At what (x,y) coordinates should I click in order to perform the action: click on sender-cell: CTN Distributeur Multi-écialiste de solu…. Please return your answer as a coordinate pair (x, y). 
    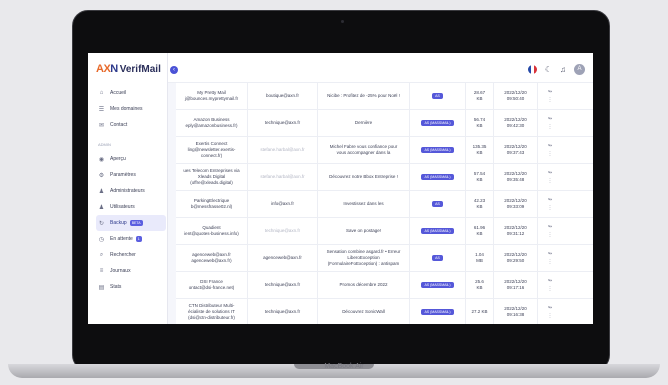
    Looking at the image, I should click on (212, 311).